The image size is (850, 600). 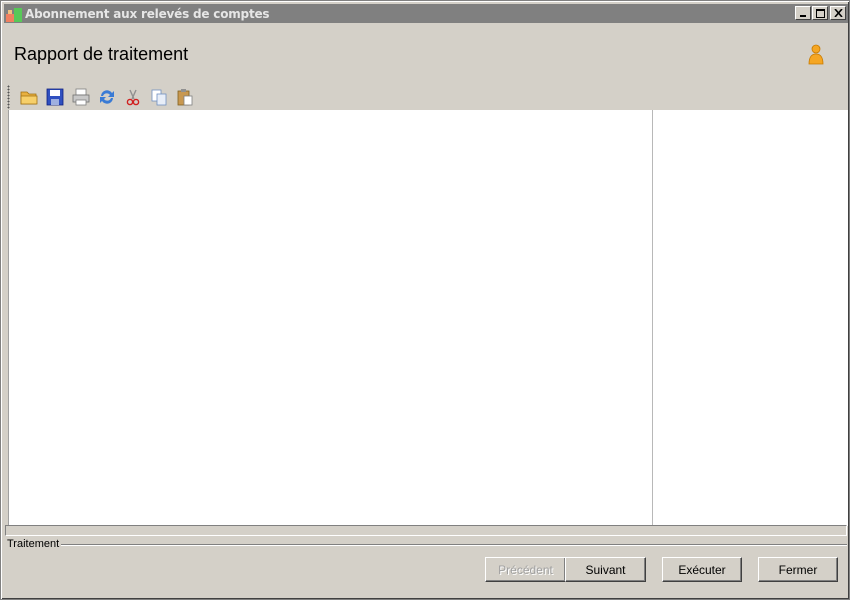 What do you see at coordinates (14, 14) in the screenshot?
I see `app-icon` at bounding box center [14, 14].